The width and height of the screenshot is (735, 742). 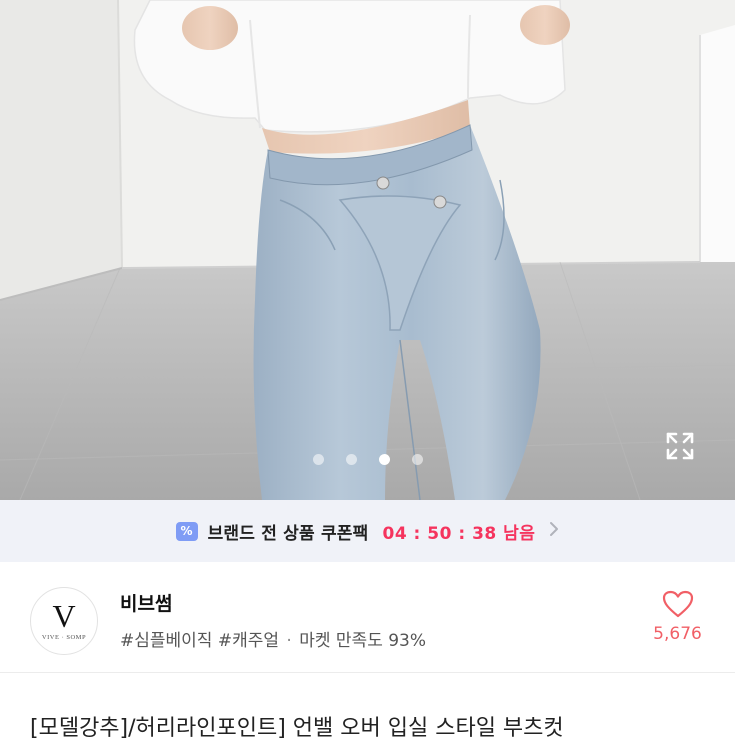 What do you see at coordinates (200, 641) in the screenshot?
I see `seller-hashtags: #심플베이직 #캐주얼` at bounding box center [200, 641].